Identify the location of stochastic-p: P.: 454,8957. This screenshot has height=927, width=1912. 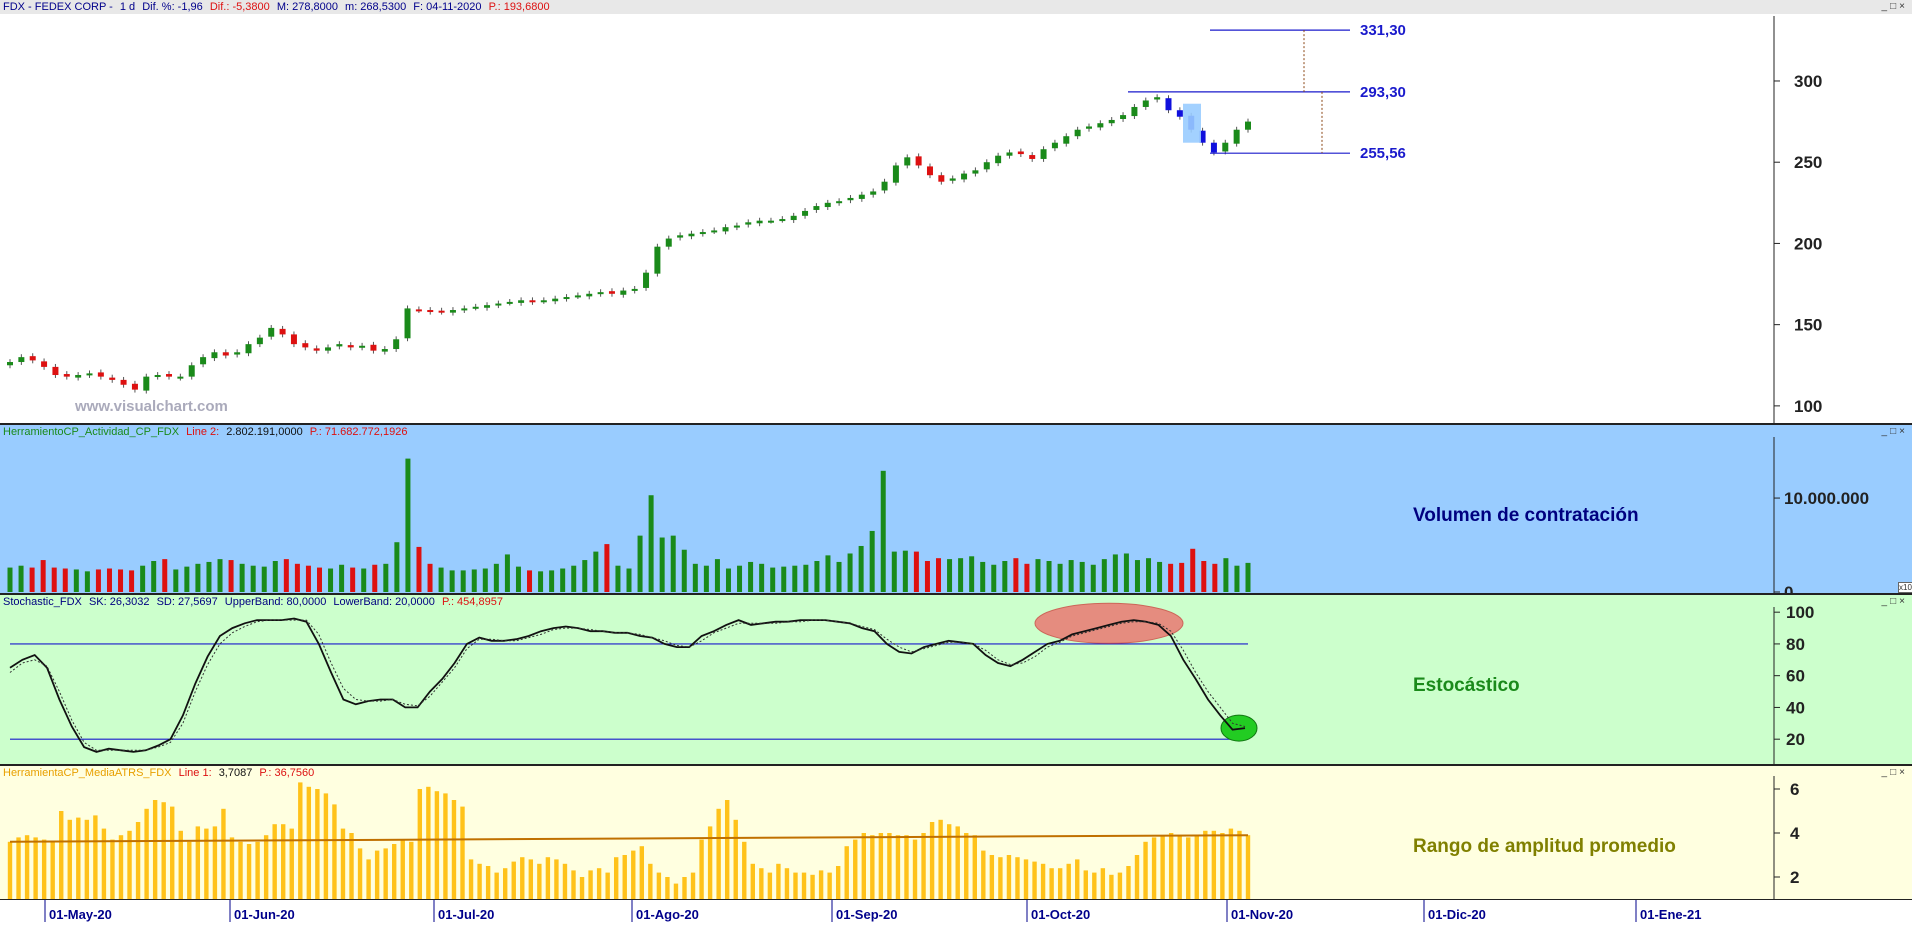
(472, 602).